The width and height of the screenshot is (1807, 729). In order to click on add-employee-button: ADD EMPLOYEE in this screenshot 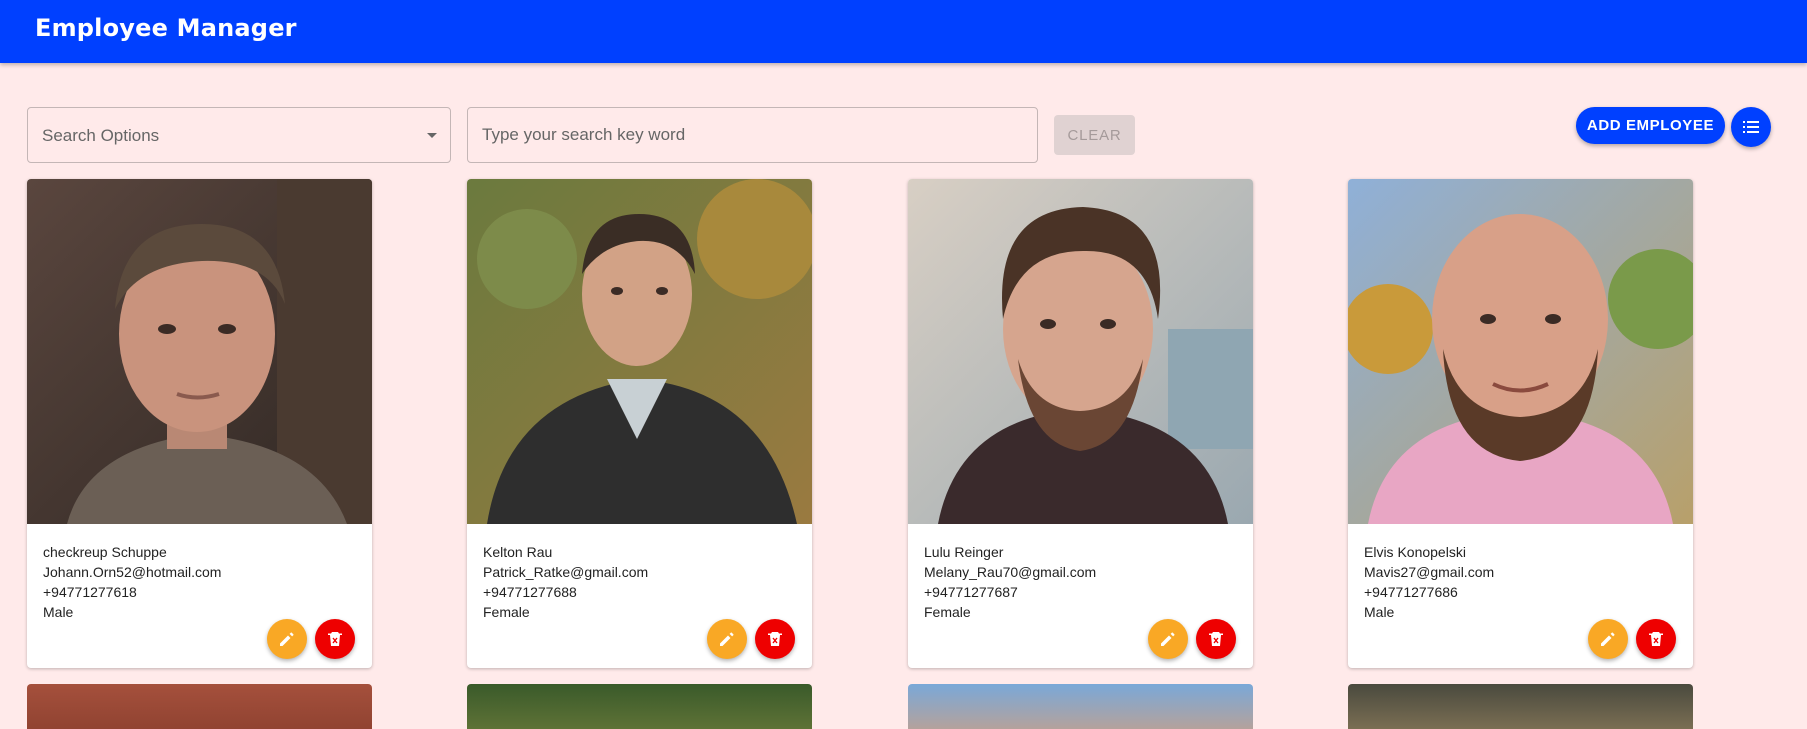, I will do `click(1650, 125)`.